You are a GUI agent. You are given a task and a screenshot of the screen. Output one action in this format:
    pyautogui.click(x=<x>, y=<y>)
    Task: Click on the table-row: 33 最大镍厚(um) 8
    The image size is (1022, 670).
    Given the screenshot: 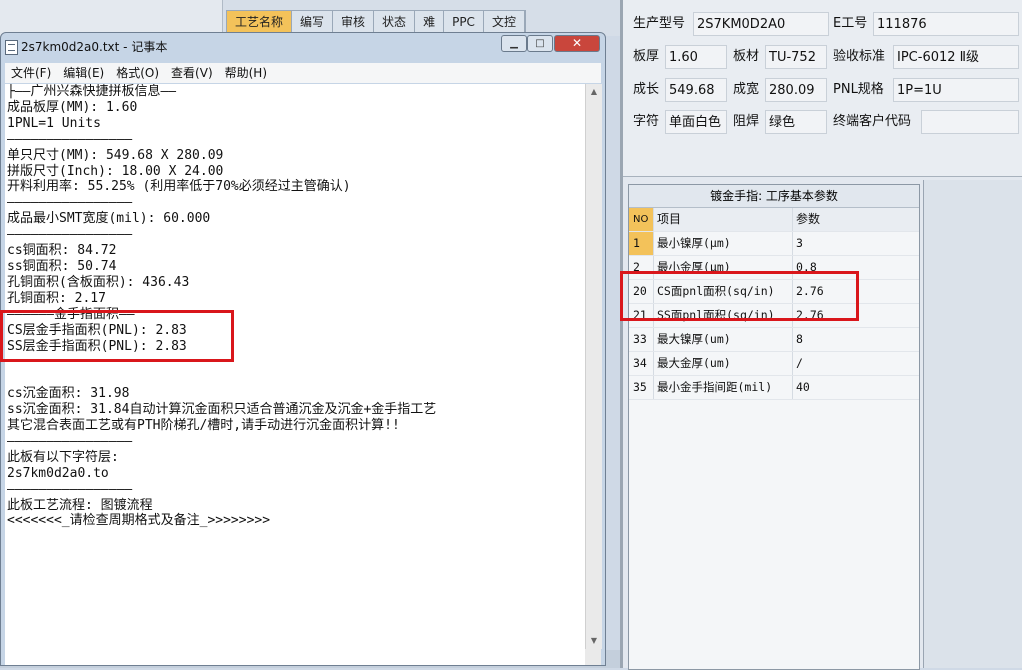 What is the action you would take?
    pyautogui.click(x=774, y=340)
    